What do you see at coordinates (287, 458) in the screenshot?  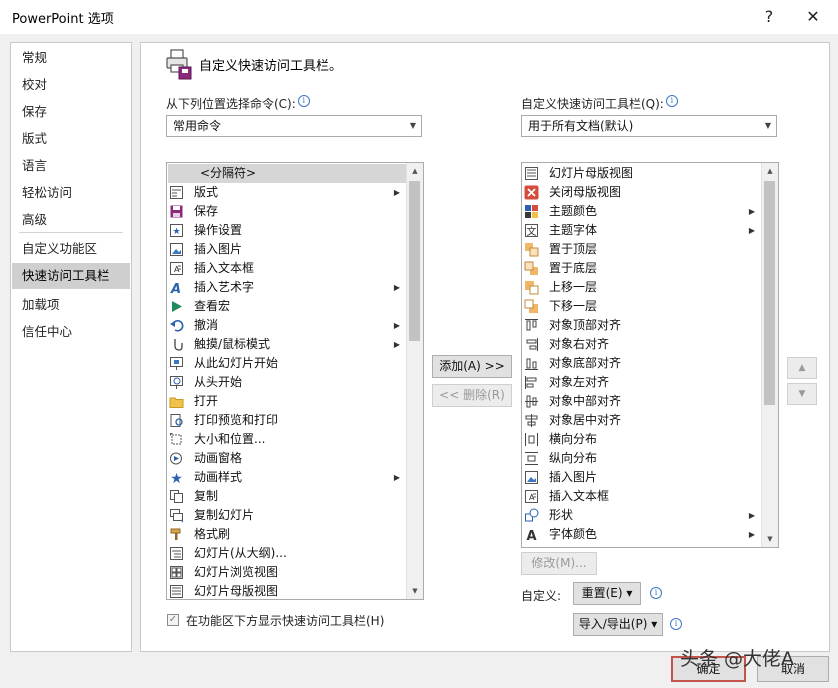 I see `list-item: 动画窗格` at bounding box center [287, 458].